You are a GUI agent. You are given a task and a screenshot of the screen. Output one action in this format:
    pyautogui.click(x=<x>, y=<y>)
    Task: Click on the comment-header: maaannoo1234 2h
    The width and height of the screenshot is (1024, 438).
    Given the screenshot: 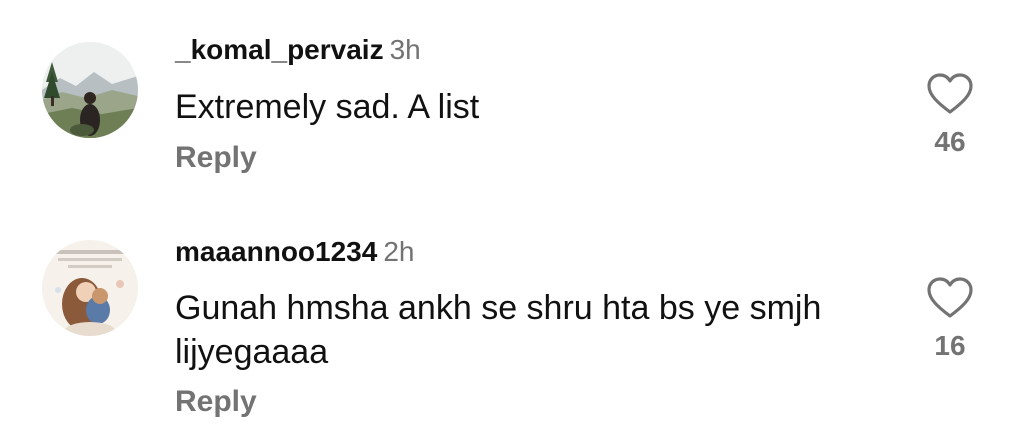 What is the action you would take?
    pyautogui.click(x=294, y=252)
    